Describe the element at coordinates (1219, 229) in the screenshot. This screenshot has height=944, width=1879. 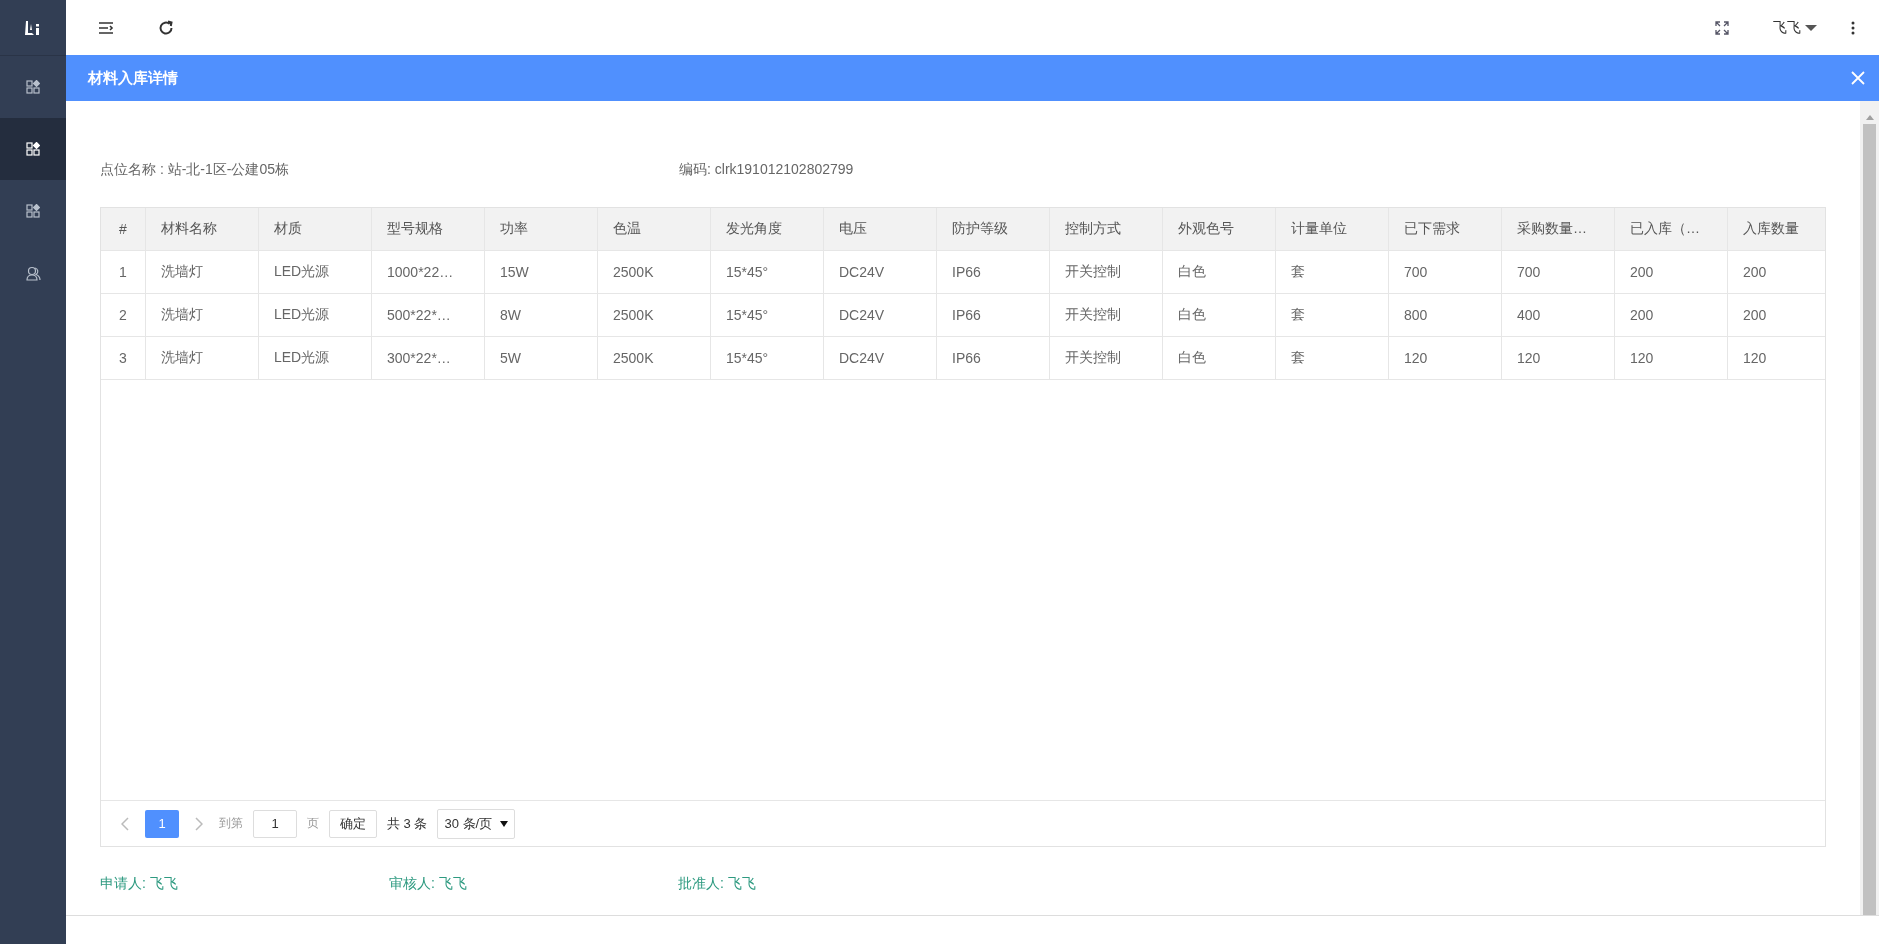
I see `column-header: 外观色号` at that location.